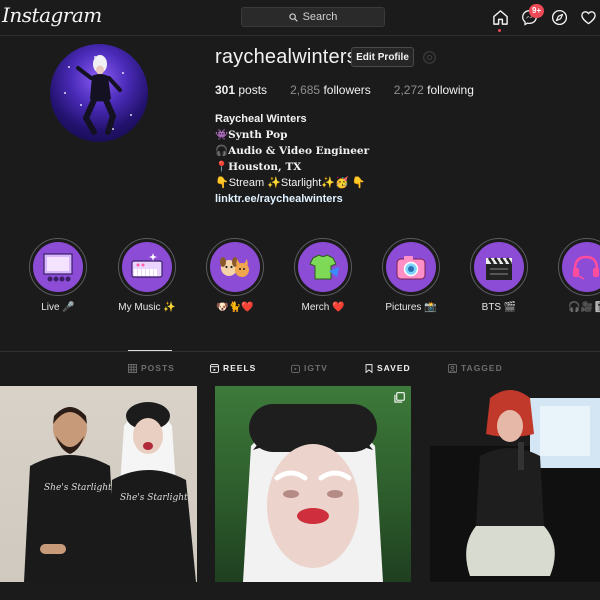 This screenshot has height=600, width=600. Describe the element at coordinates (58, 307) in the screenshot. I see `highlight-label: Live 🎤` at that location.